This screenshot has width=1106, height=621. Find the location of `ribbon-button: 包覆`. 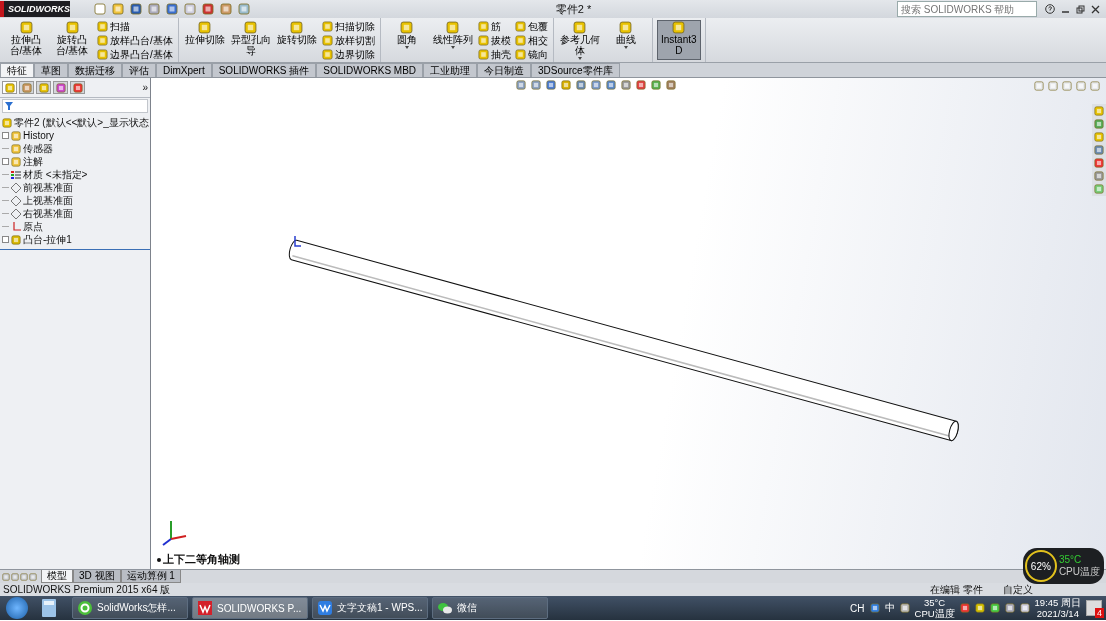

ribbon-button: 包覆 is located at coordinates (531, 26).